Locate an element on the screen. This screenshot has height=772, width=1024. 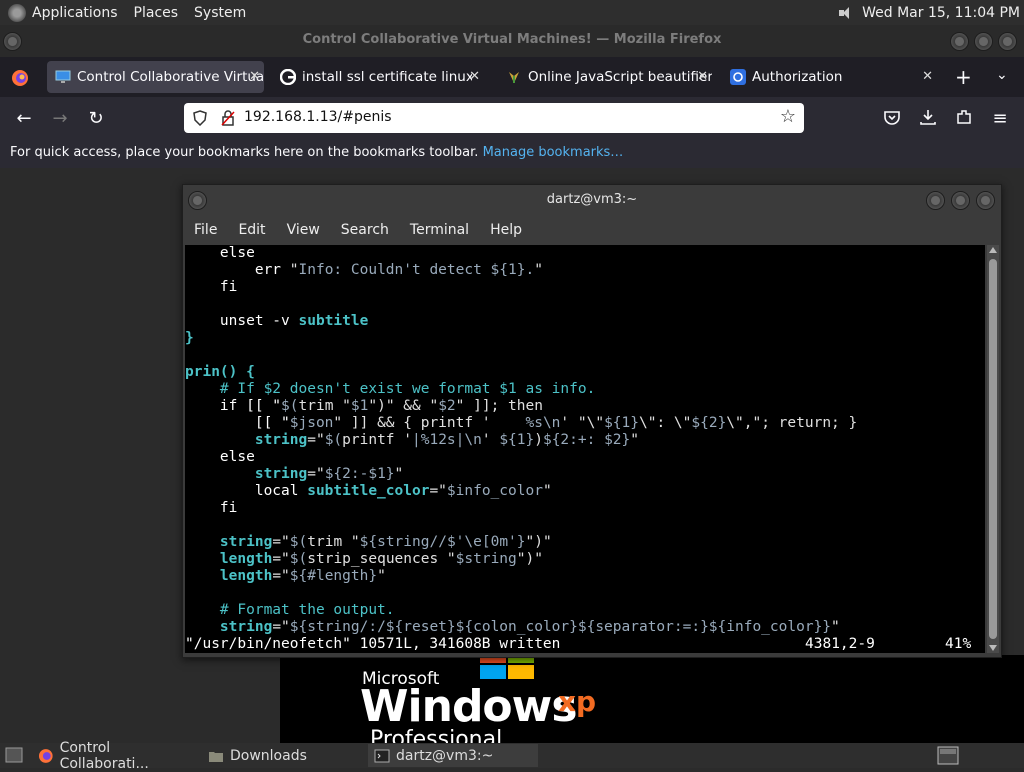
beautifier-icon is located at coordinates (514, 77).